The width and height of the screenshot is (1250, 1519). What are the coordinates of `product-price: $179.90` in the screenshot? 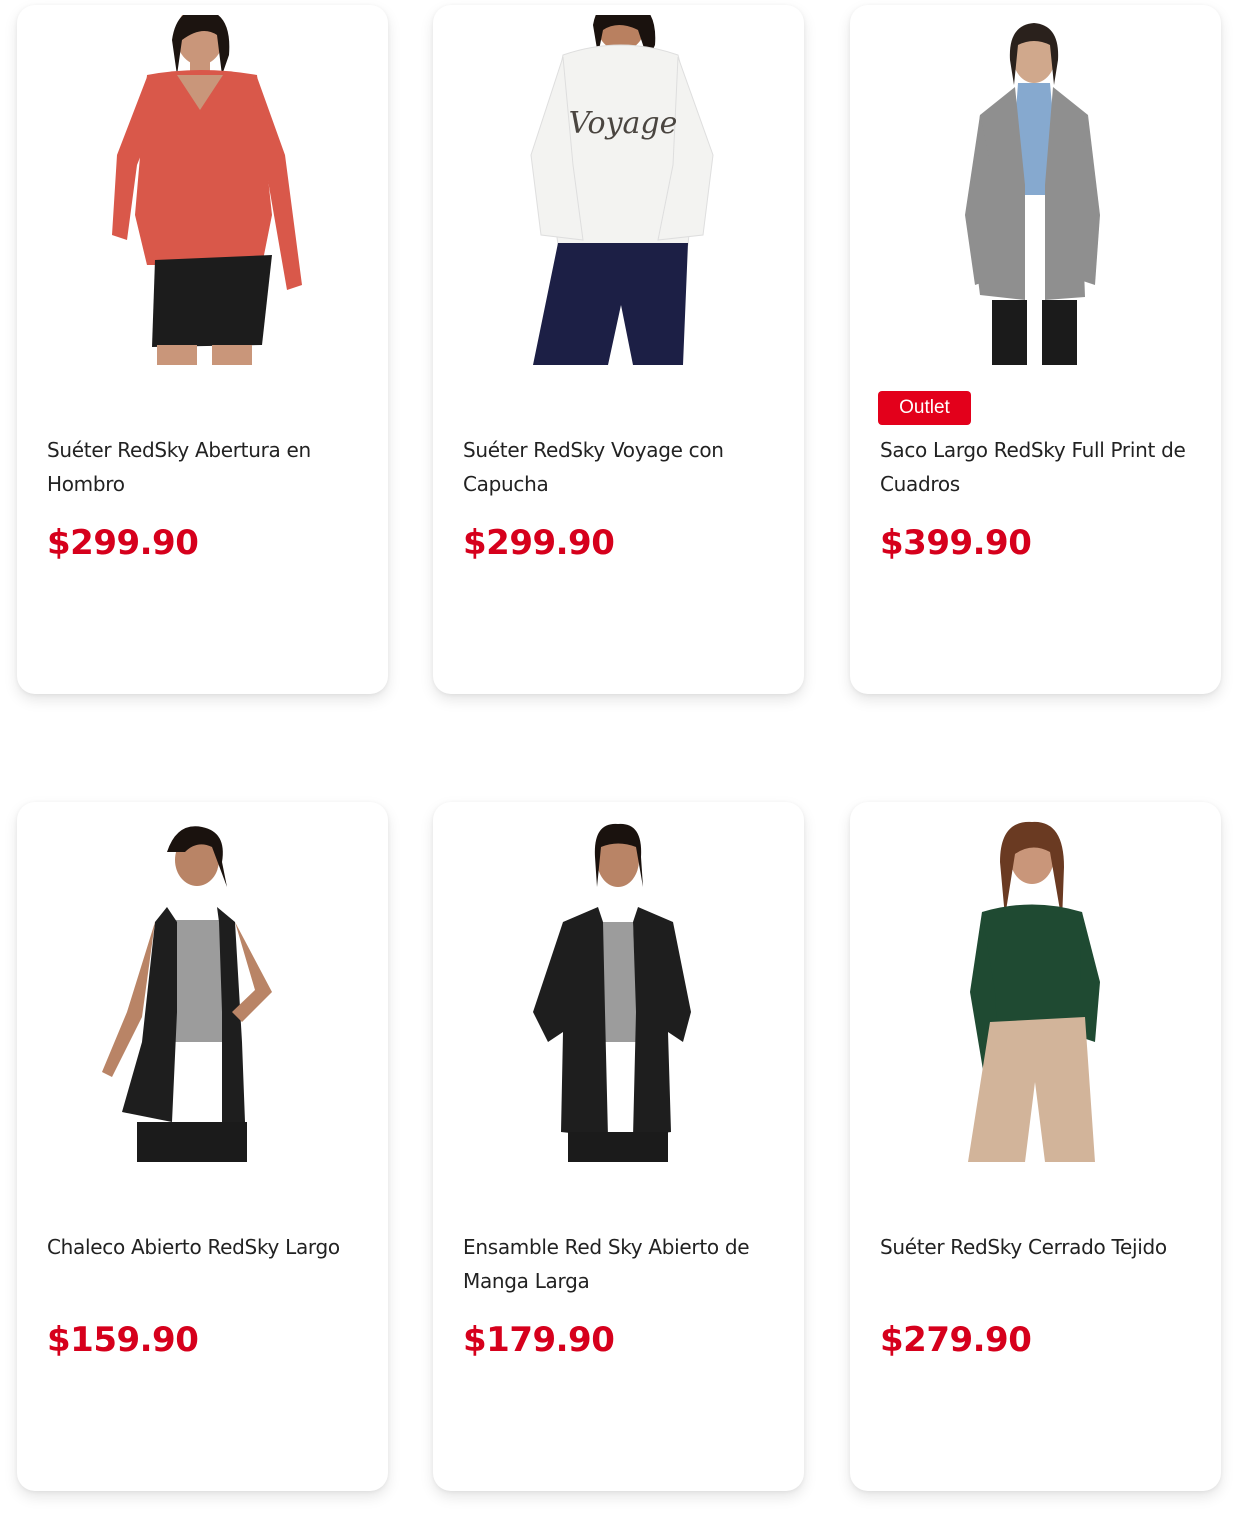 It's located at (539, 1340).